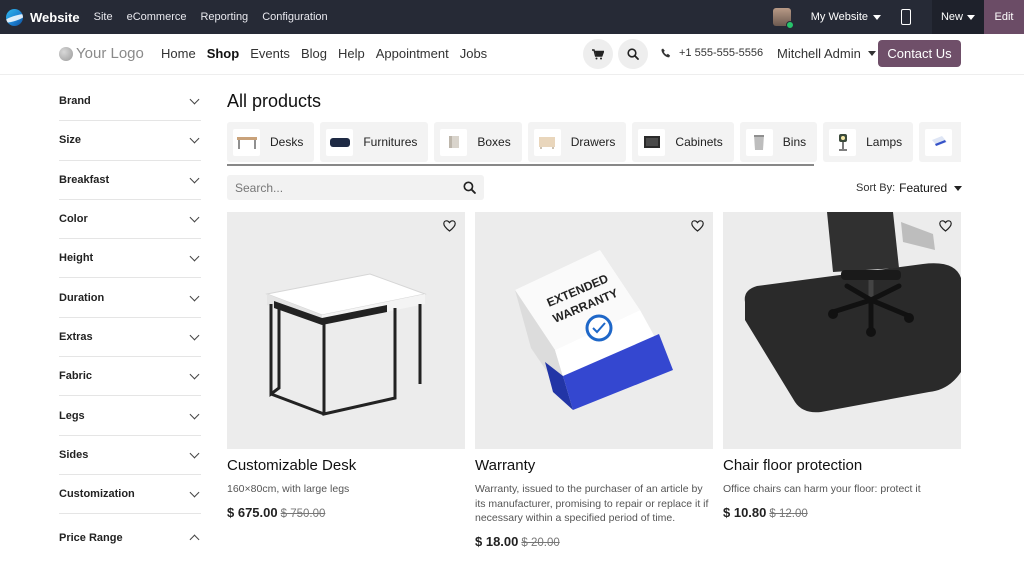  Describe the element at coordinates (130, 455) in the screenshot. I see `facet-sides: Sides` at that location.